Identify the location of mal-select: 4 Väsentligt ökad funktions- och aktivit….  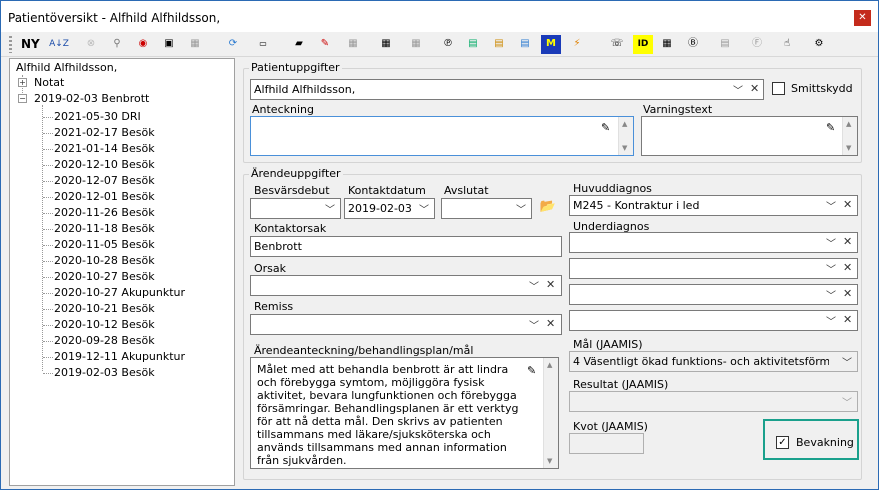
(713, 361).